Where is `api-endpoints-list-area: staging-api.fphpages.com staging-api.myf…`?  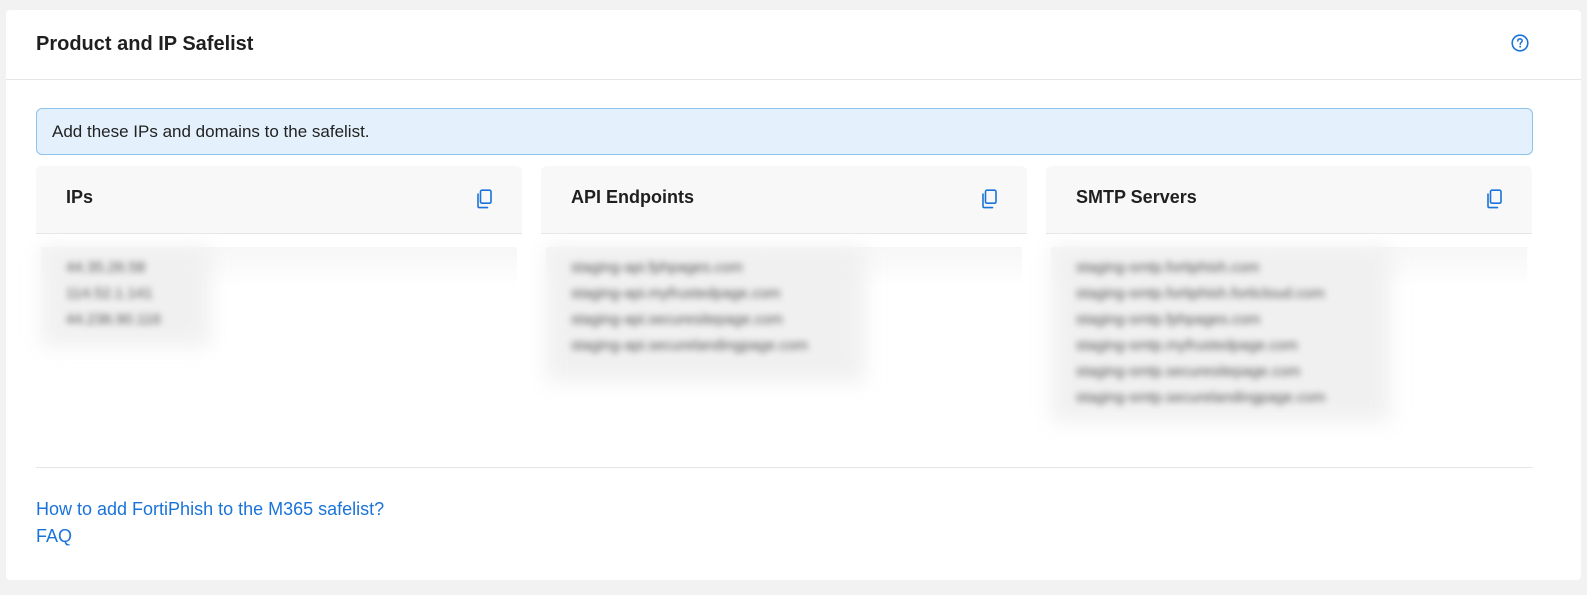 api-endpoints-list-area: staging-api.fphpages.com staging-api.myf… is located at coordinates (784, 336).